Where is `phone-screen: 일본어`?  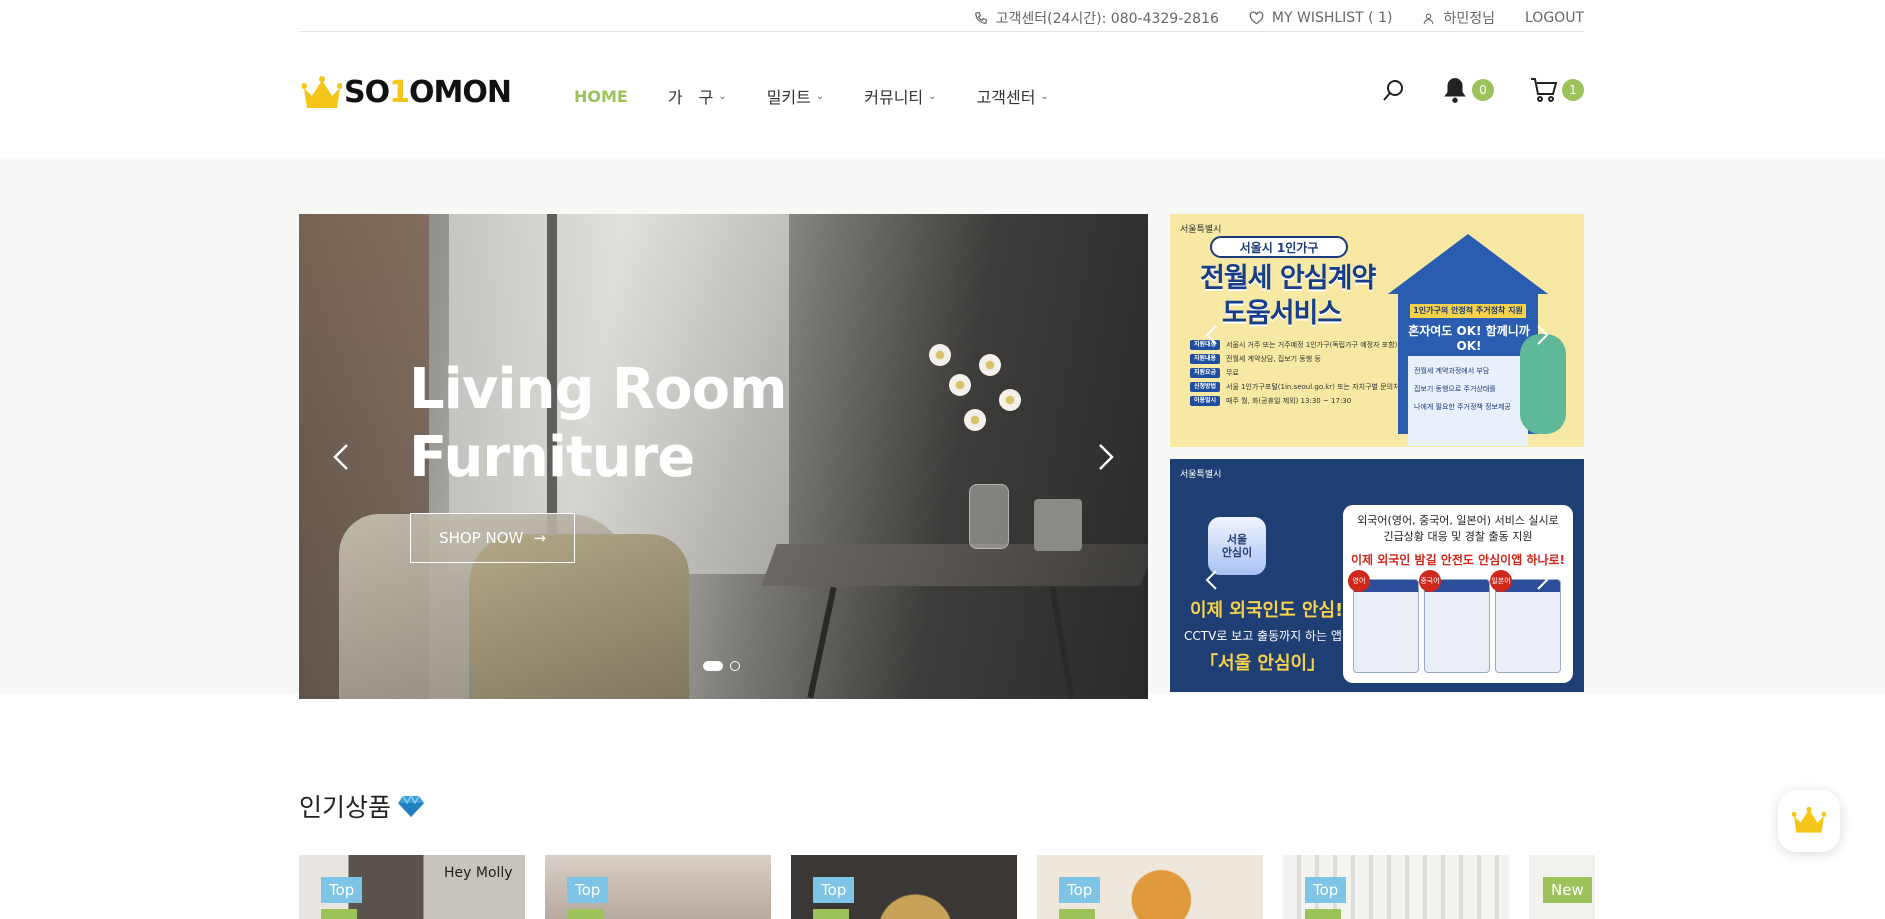 phone-screen: 일본어 is located at coordinates (1525, 621).